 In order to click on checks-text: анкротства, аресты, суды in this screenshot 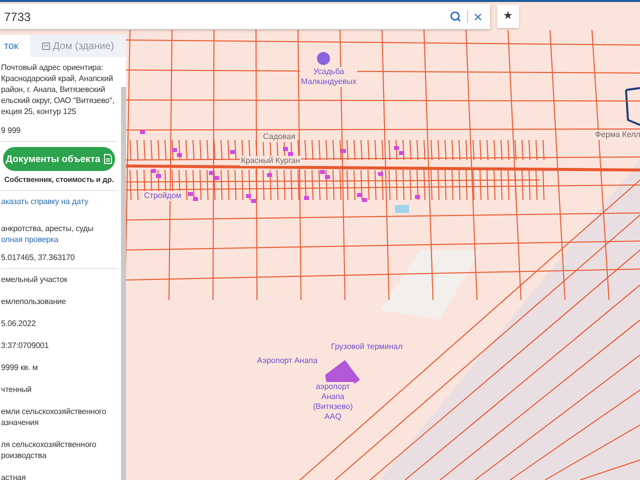, I will do `click(47, 228)`.